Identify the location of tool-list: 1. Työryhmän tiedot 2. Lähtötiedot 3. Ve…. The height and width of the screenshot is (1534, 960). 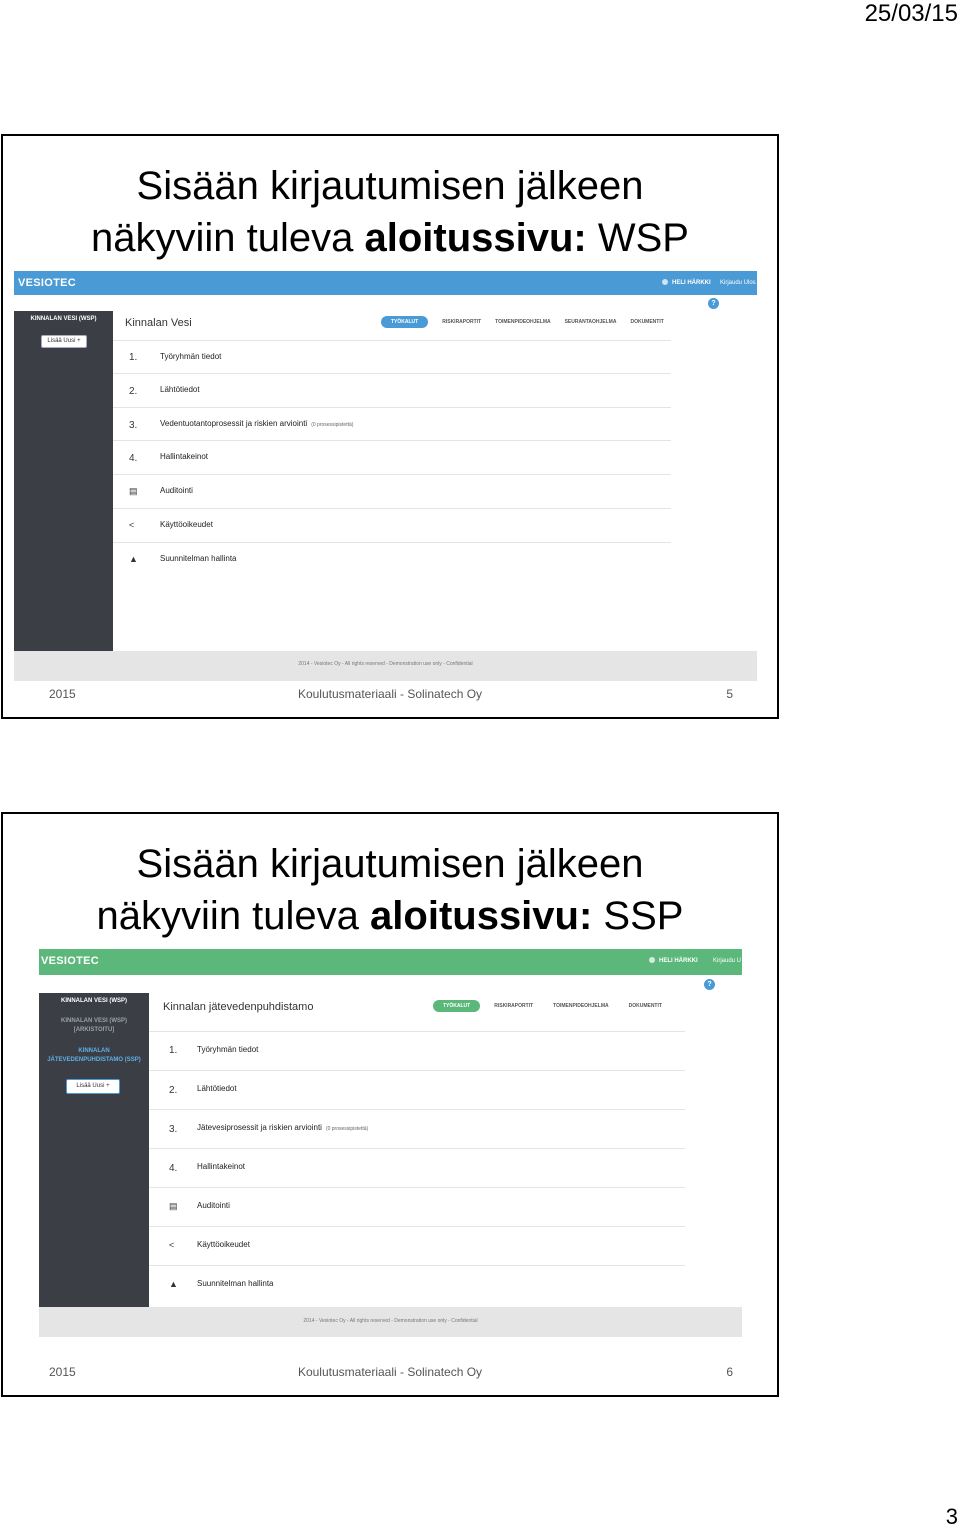
(392, 460).